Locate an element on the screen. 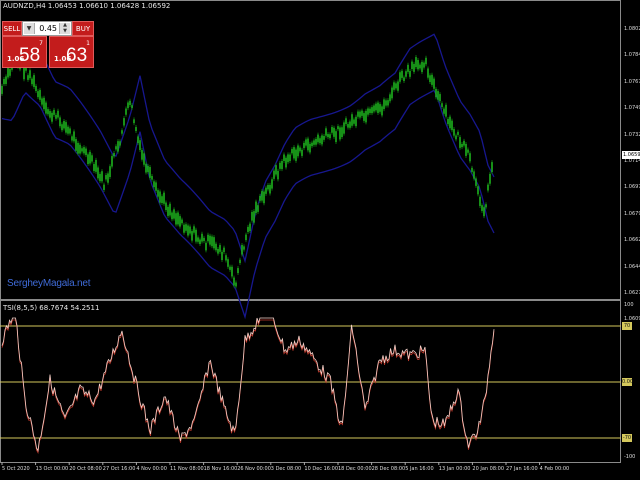  buy-price-button: 1.06 63 1 is located at coordinates (71, 52).